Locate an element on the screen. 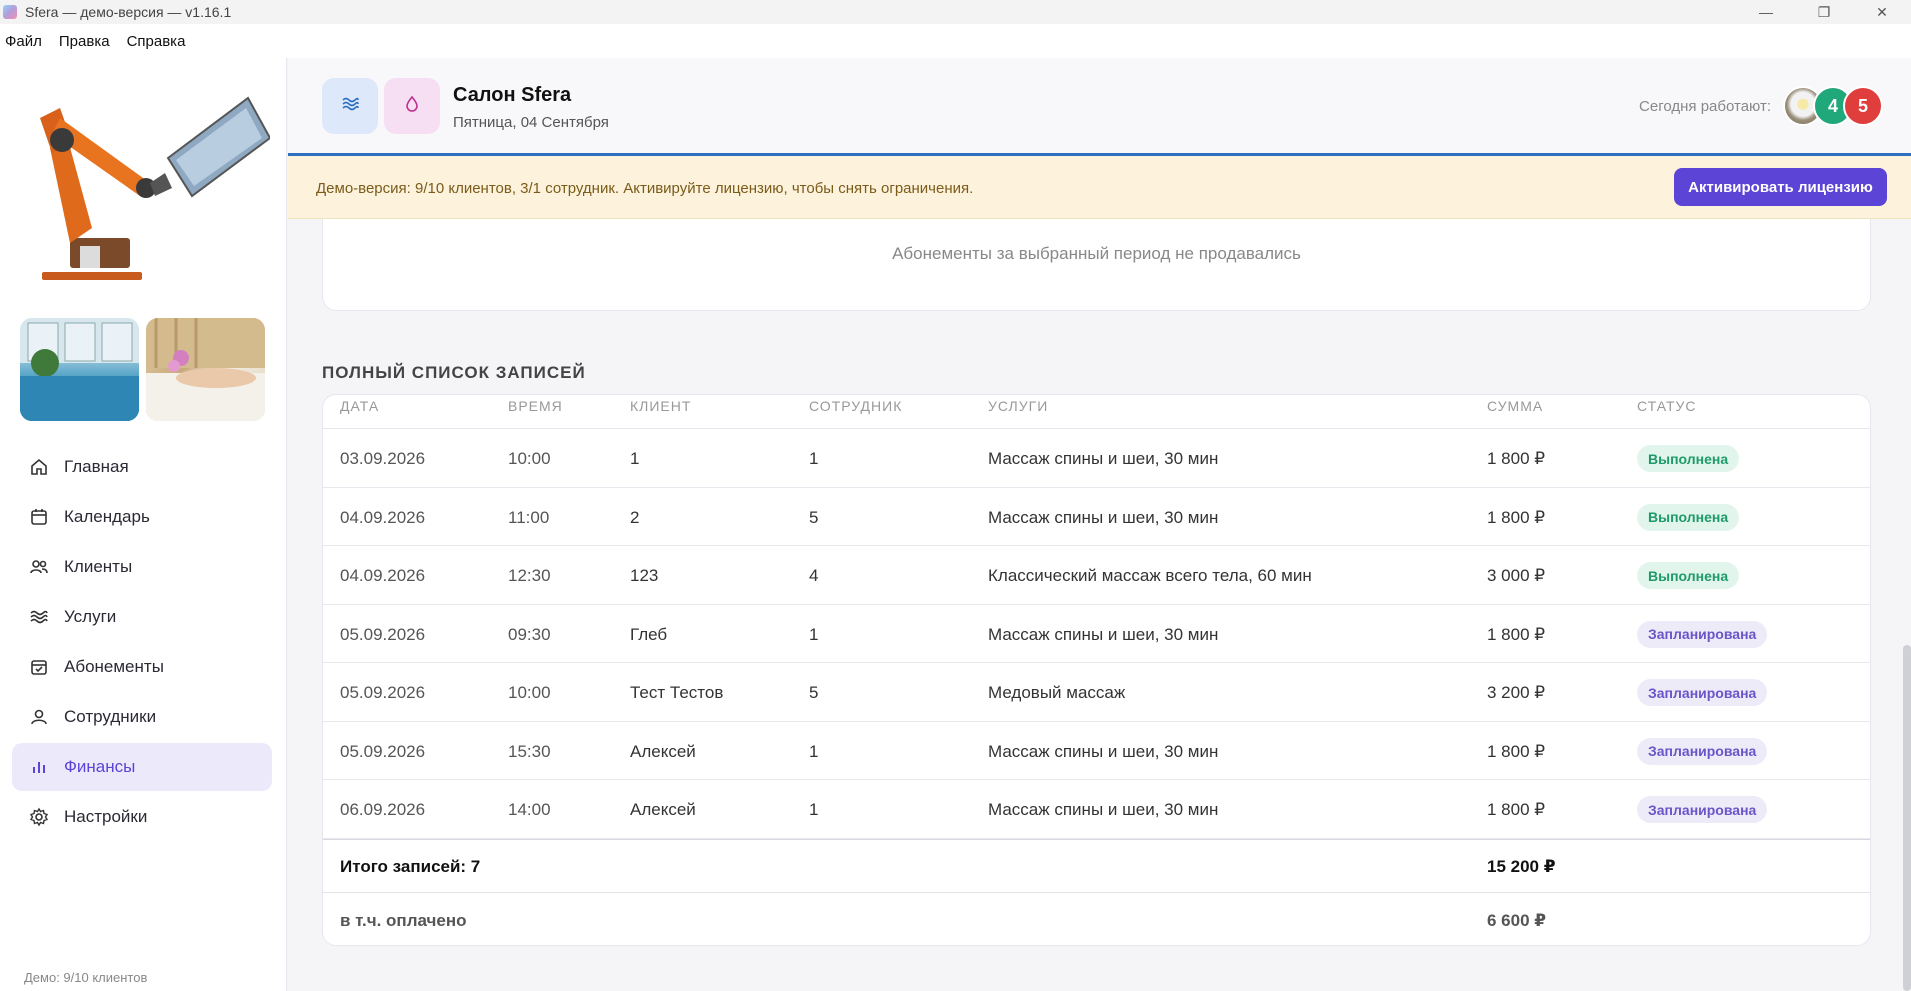 This screenshot has height=991, width=1911. window-title: Sfera — демо-версия — v1.16.1 is located at coordinates (128, 12).